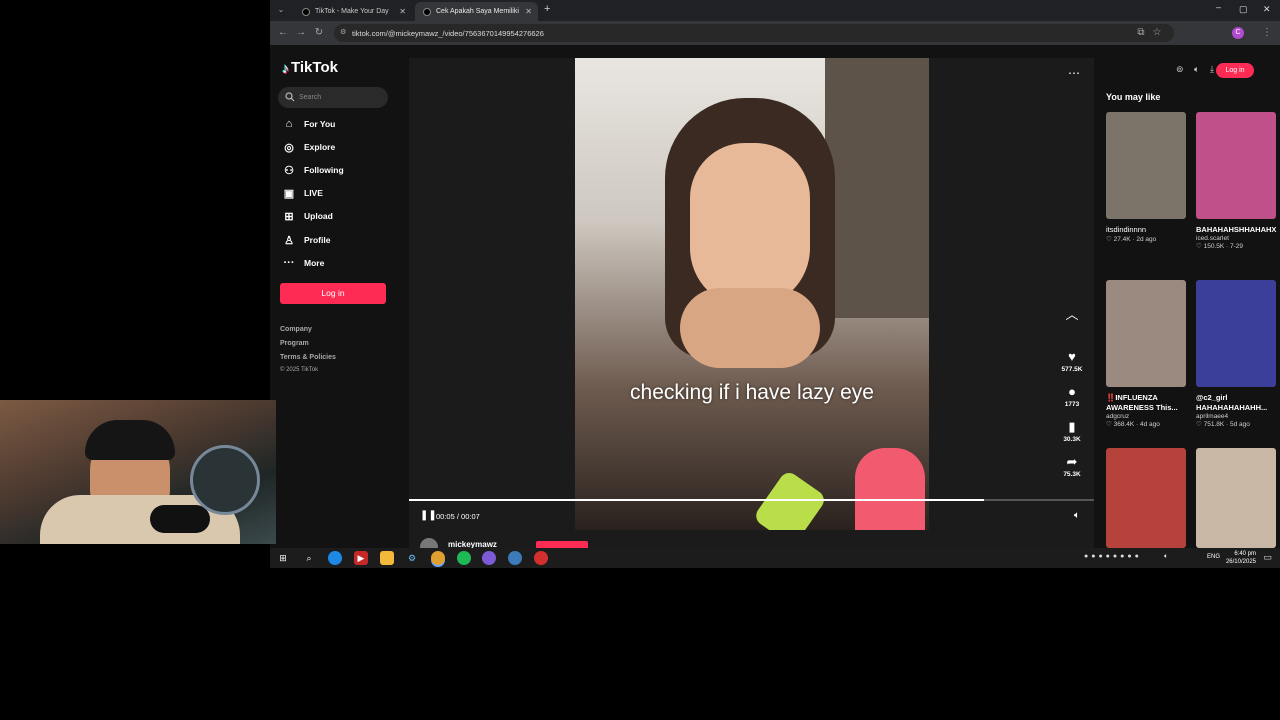  I want to click on previous-video-icon: ︿, so click(1072, 315).